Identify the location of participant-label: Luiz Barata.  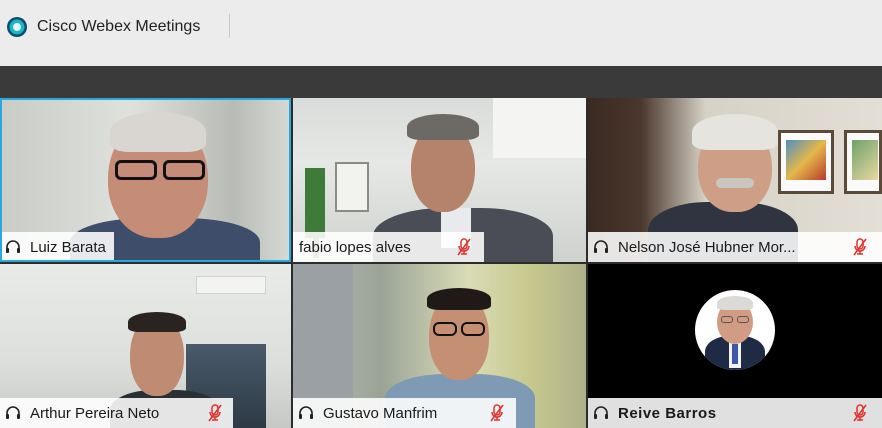
(57, 247).